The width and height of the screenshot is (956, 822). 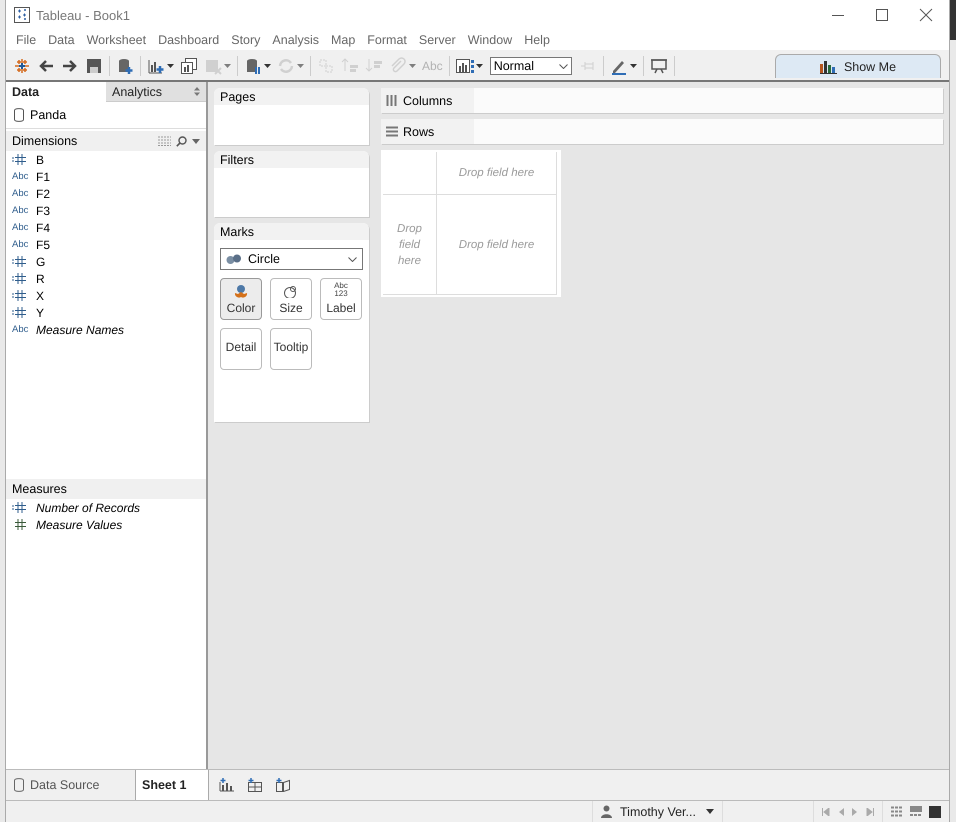 I want to click on shelf-title: Filters, so click(x=237, y=159).